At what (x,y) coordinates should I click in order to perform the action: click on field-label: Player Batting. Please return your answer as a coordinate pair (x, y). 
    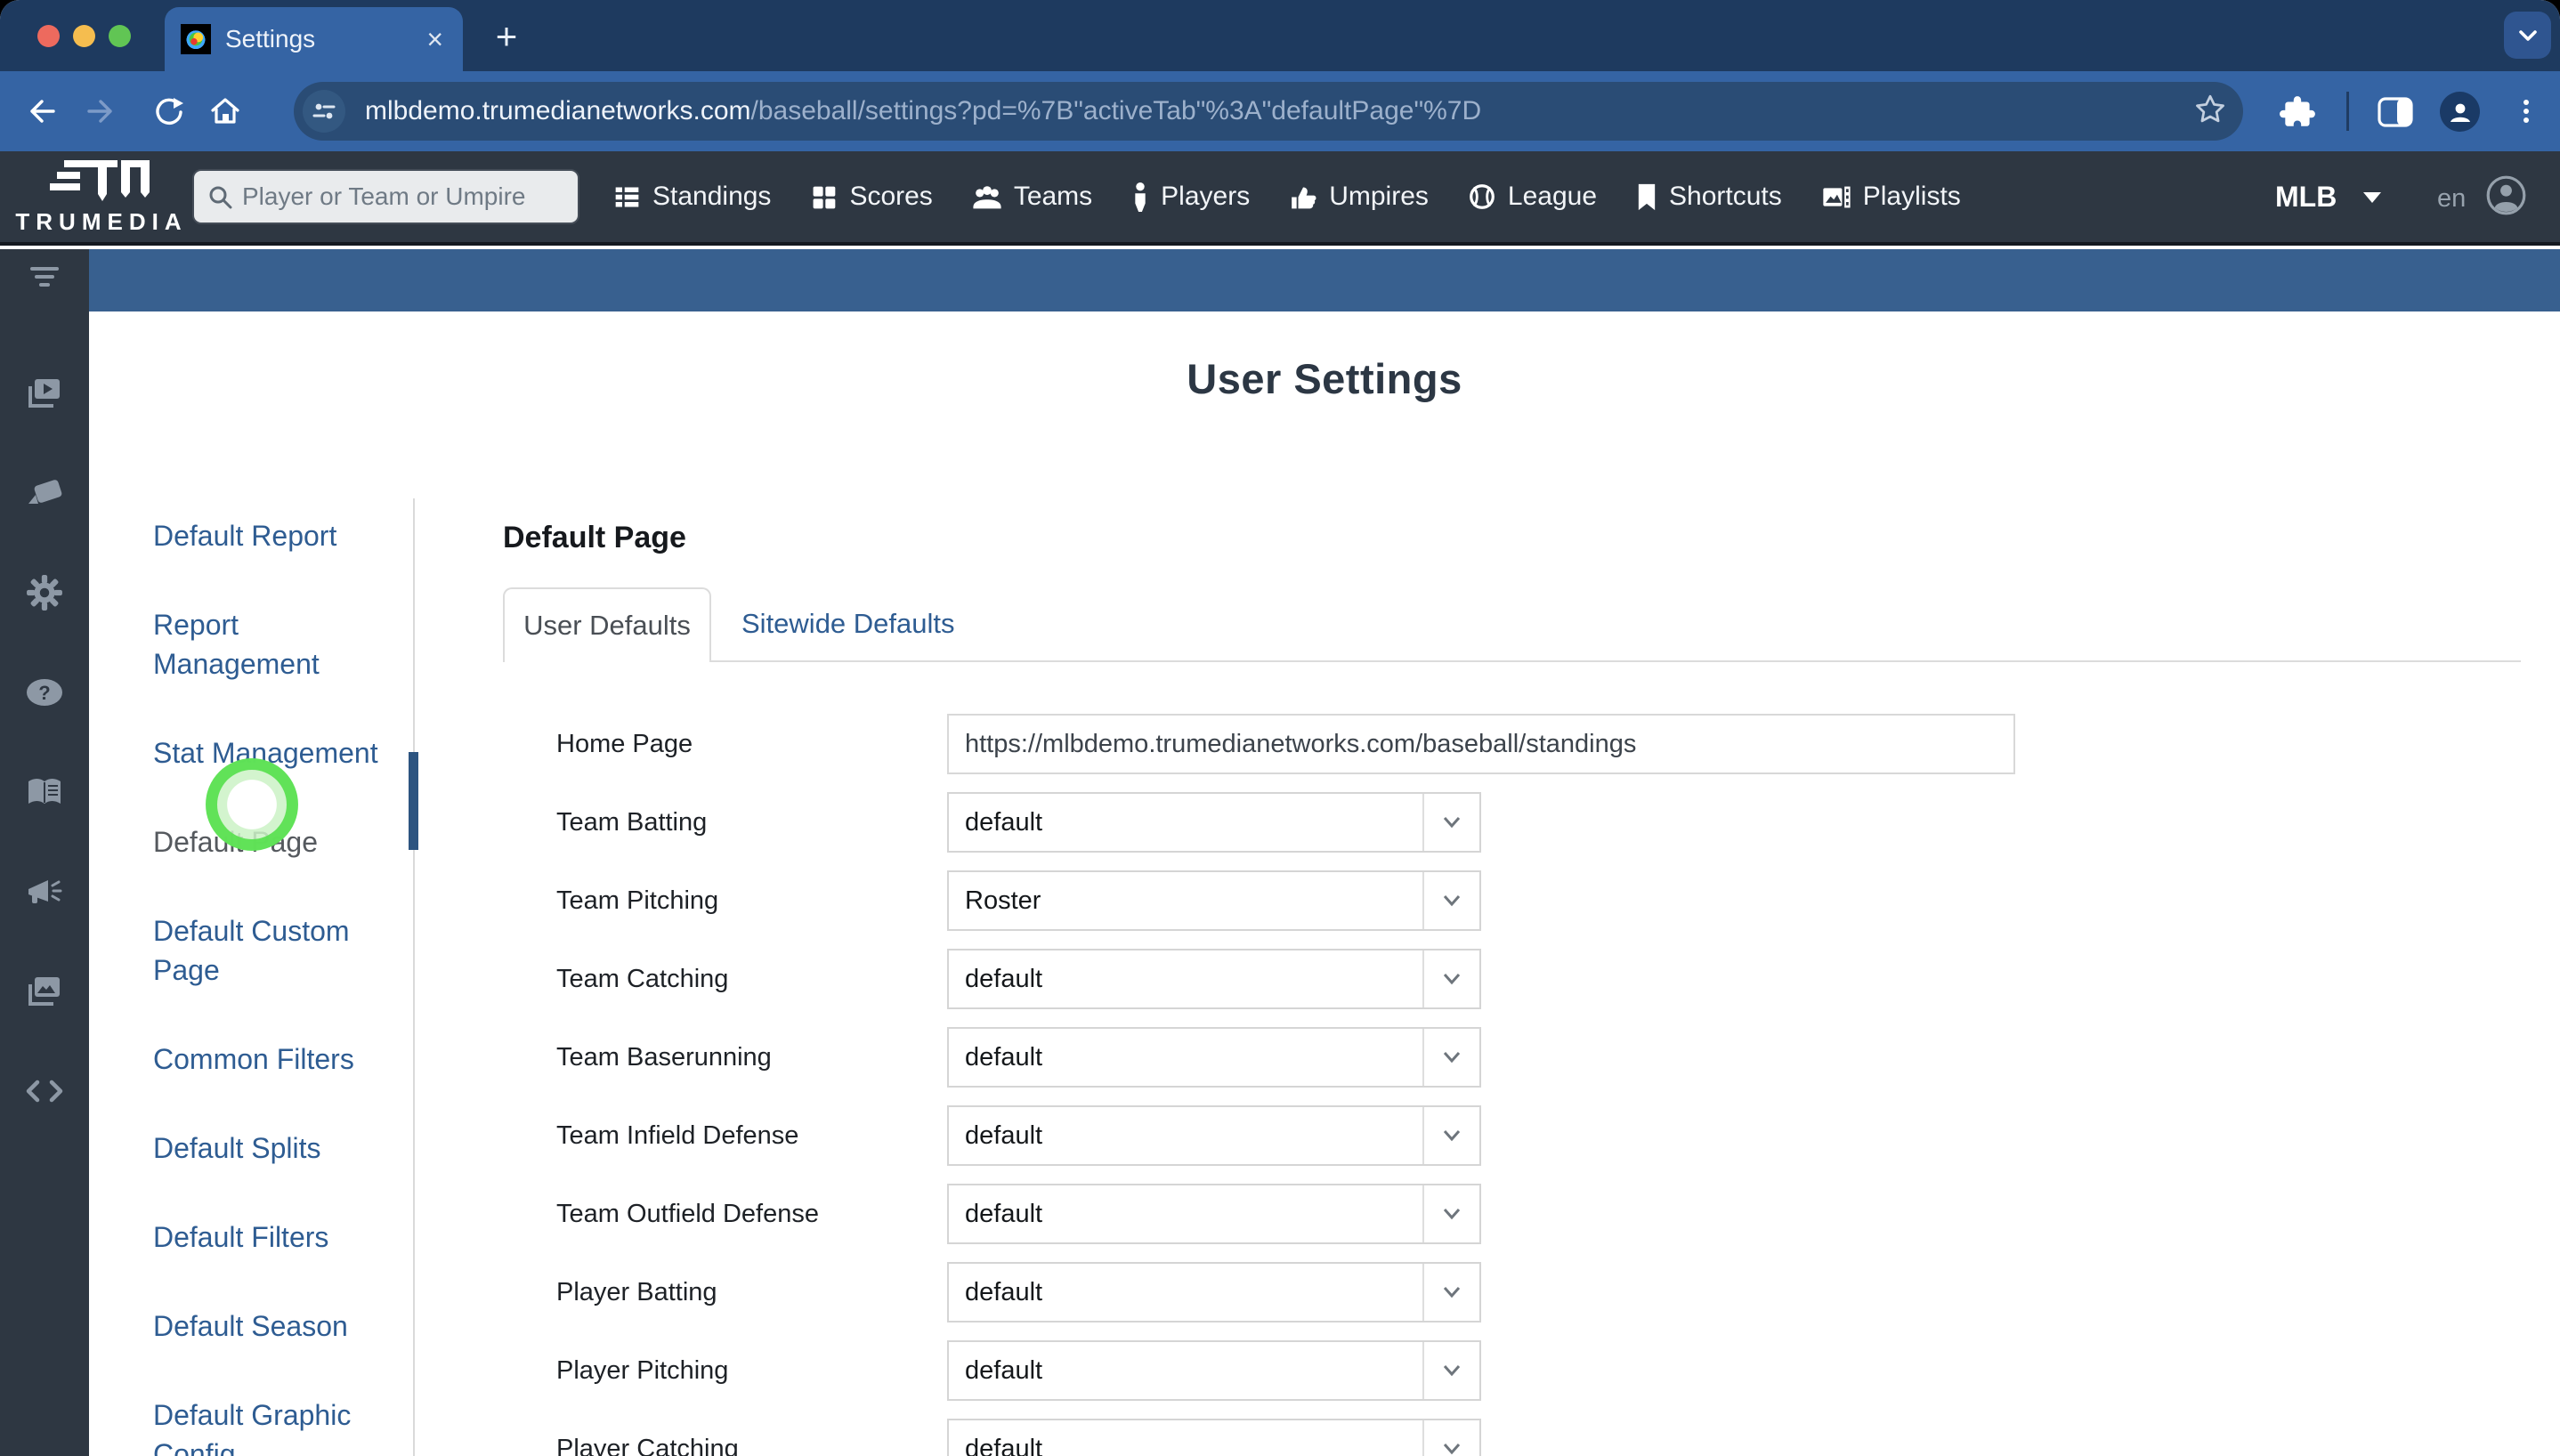
    Looking at the image, I should click on (637, 1291).